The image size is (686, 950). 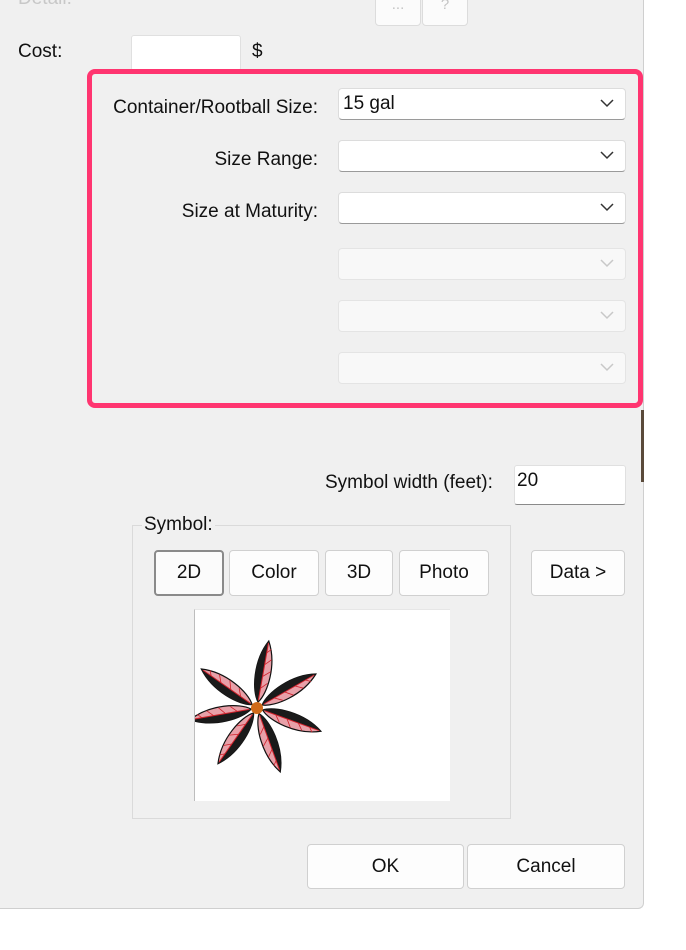 I want to click on ok-button: OK, so click(x=385, y=866).